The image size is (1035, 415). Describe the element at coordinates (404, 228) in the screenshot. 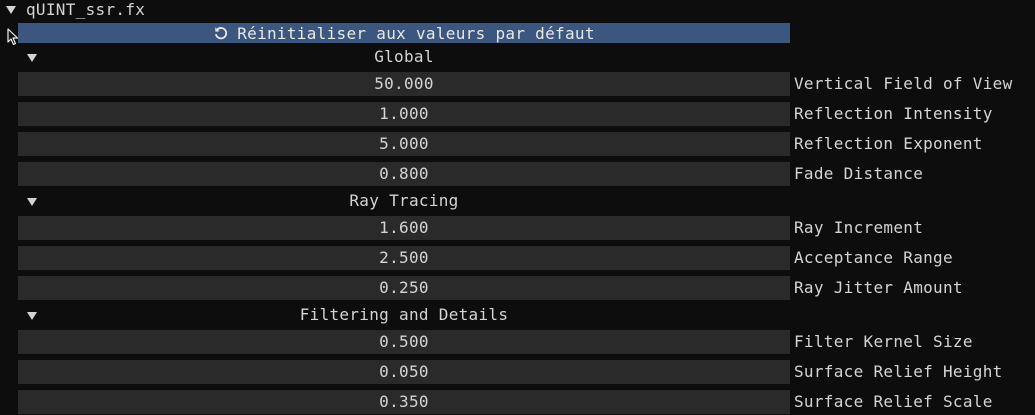

I see `value-slider: 1.600` at that location.